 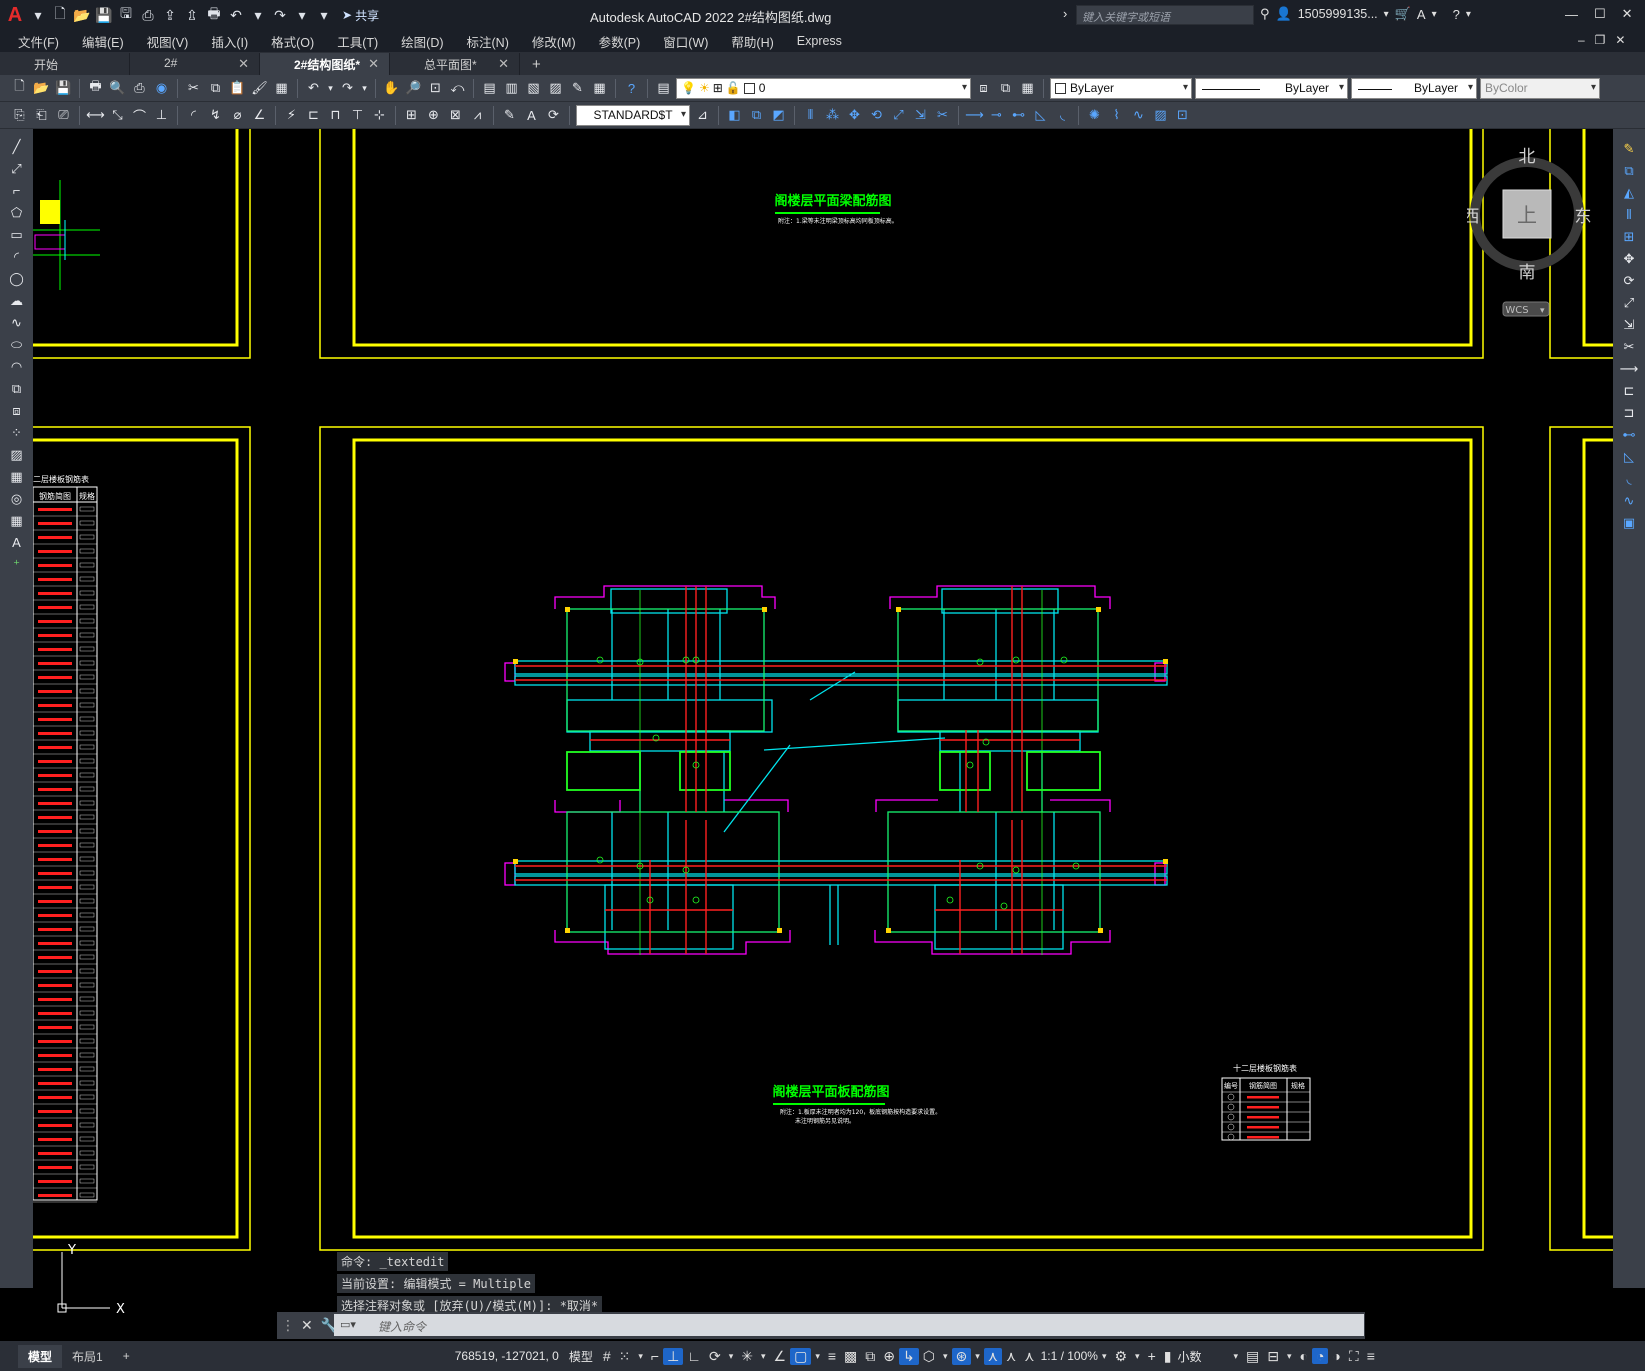 What do you see at coordinates (259, 88) in the screenshot?
I see `match-properties-icon: 🖌` at bounding box center [259, 88].